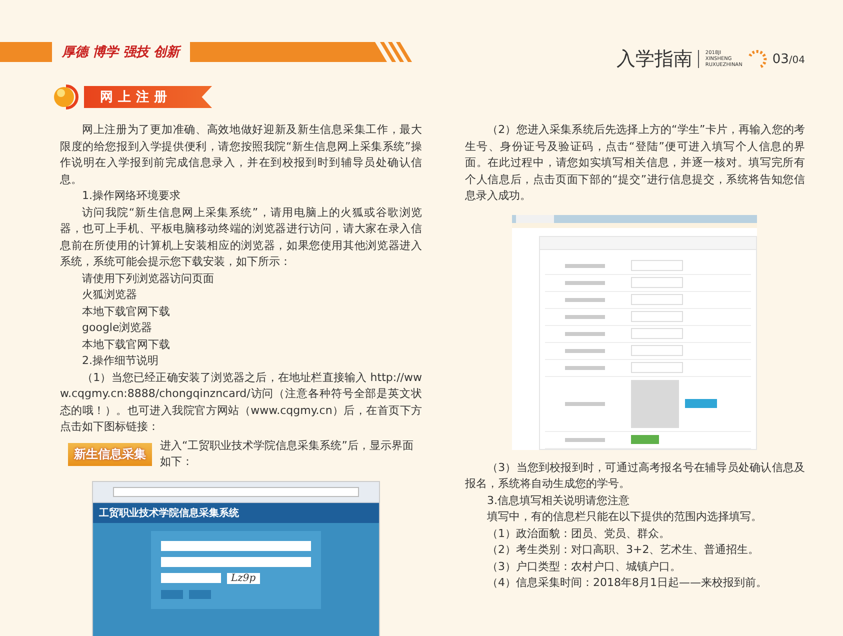  Describe the element at coordinates (635, 476) in the screenshot. I see `paragraph: （3）当您到校报到时，可通过高考报名号在辅导员处确认信息及报名，系统将自动生成您的学号。` at that location.